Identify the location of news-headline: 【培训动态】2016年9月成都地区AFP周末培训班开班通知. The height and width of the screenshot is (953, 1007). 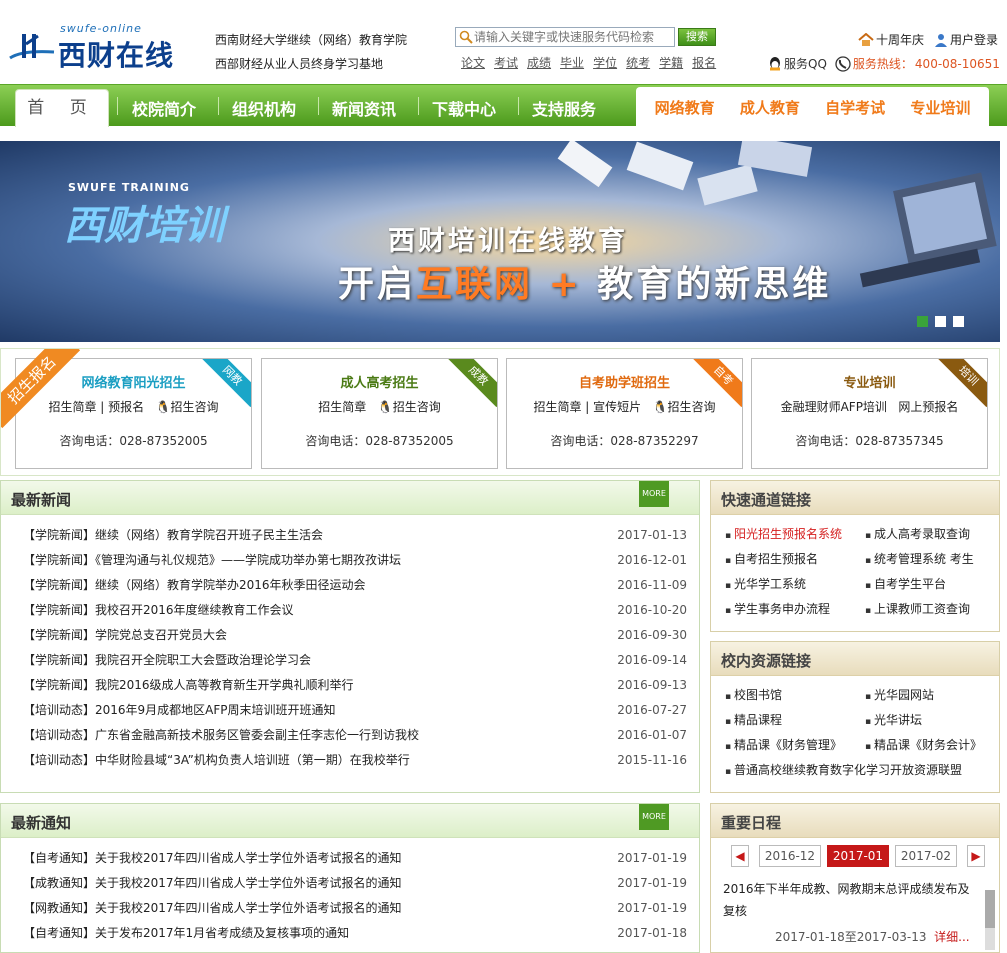
(179, 709).